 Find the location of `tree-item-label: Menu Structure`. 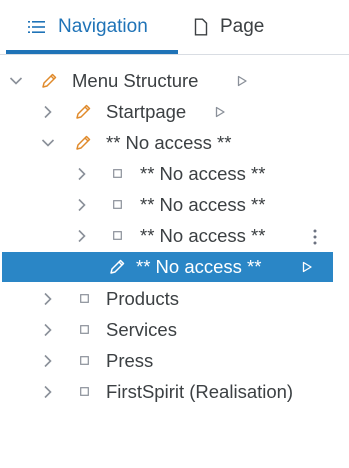

tree-item-label: Menu Structure is located at coordinates (135, 80).